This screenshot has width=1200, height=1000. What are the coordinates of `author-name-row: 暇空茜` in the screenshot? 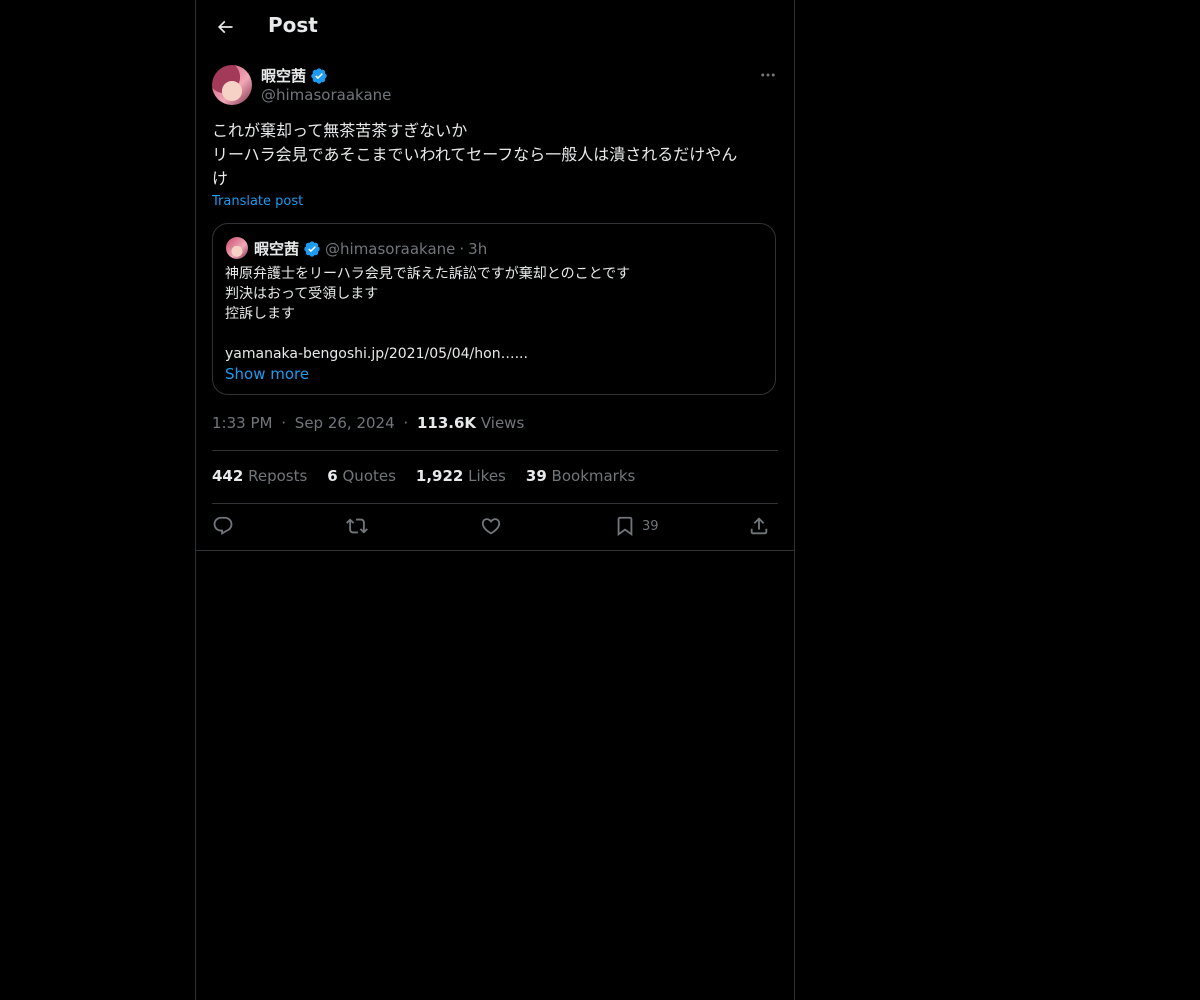 It's located at (294, 75).